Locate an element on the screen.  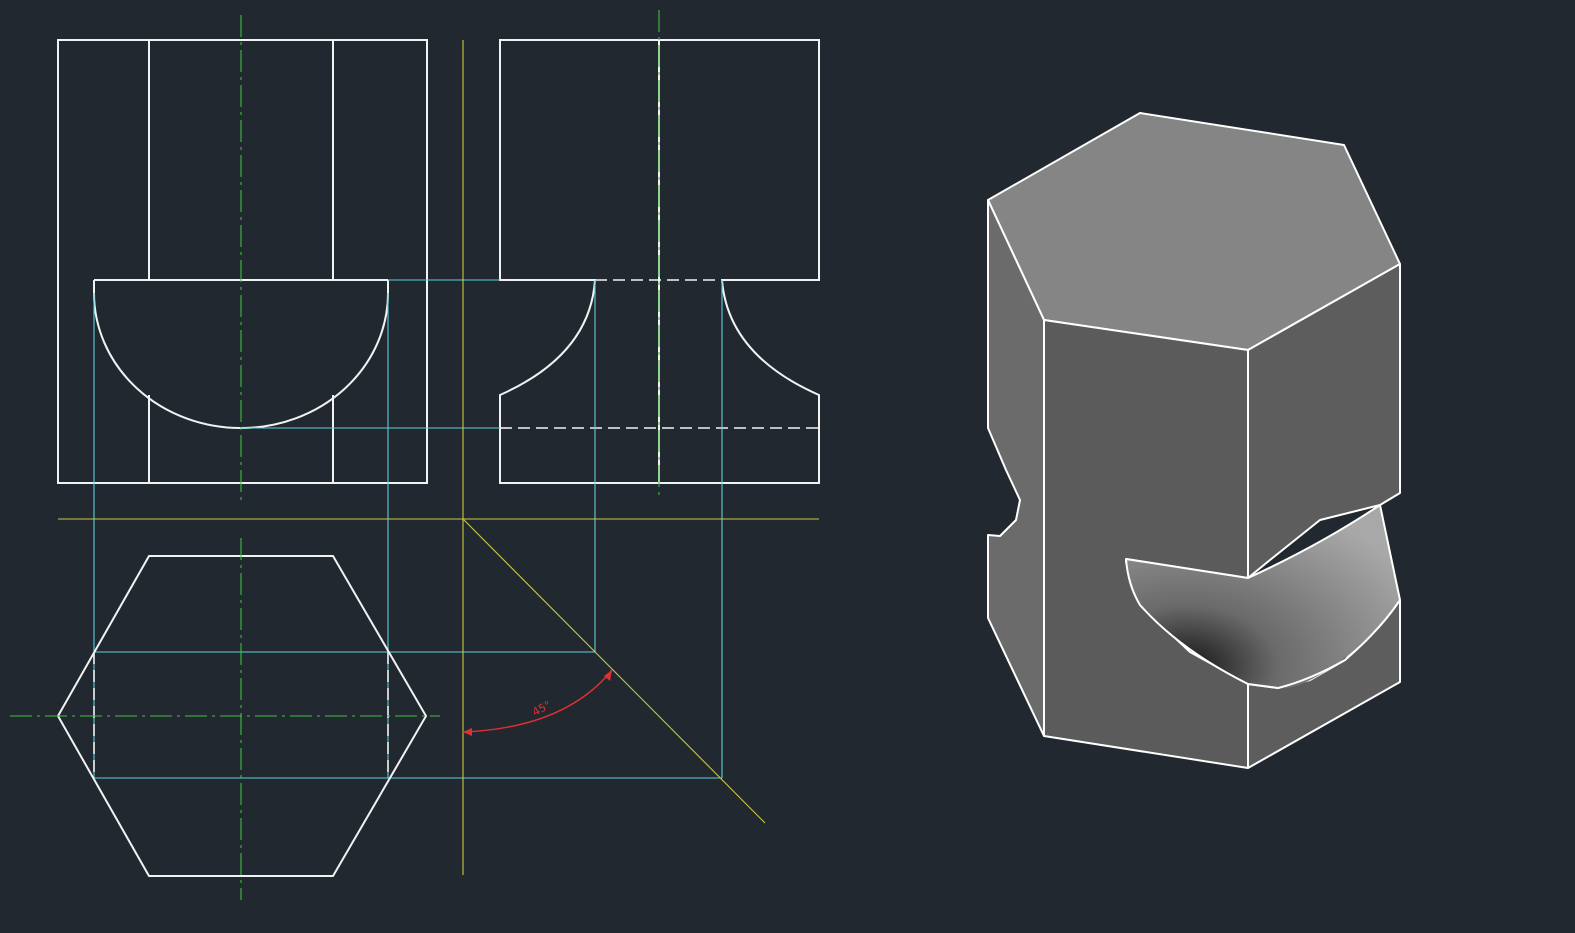
dimension-arc is located at coordinates (537, 701).